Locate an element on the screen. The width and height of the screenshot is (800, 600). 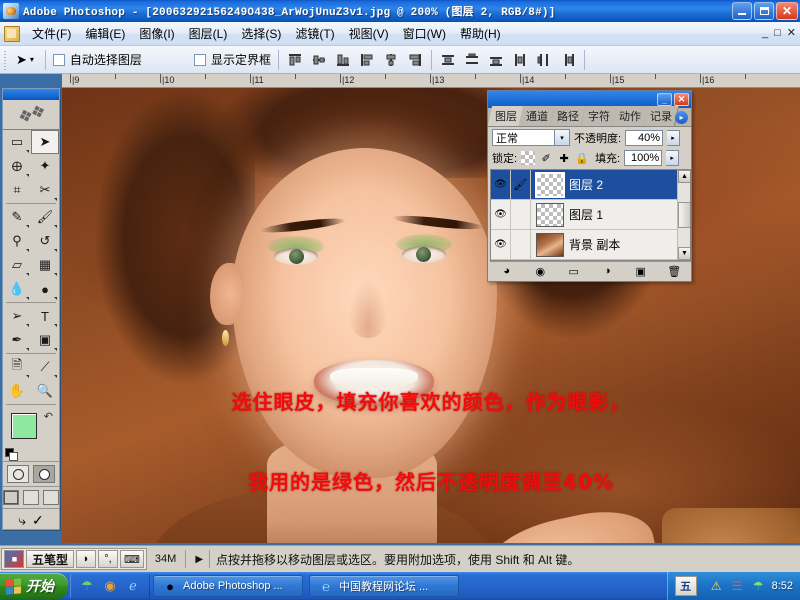
menu-item-filter: 滤镜(T) is located at coordinates (314, 33).